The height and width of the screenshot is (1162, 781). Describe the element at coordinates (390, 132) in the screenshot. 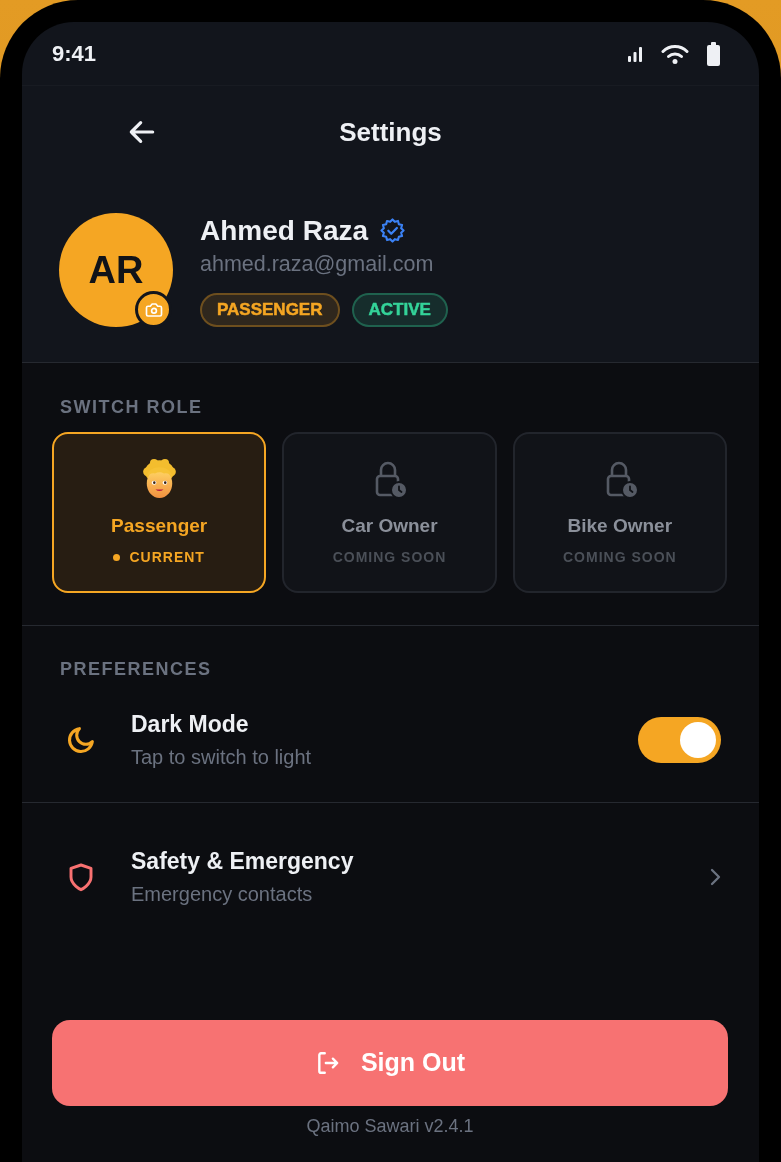

I see `screen-title: Settings` at that location.